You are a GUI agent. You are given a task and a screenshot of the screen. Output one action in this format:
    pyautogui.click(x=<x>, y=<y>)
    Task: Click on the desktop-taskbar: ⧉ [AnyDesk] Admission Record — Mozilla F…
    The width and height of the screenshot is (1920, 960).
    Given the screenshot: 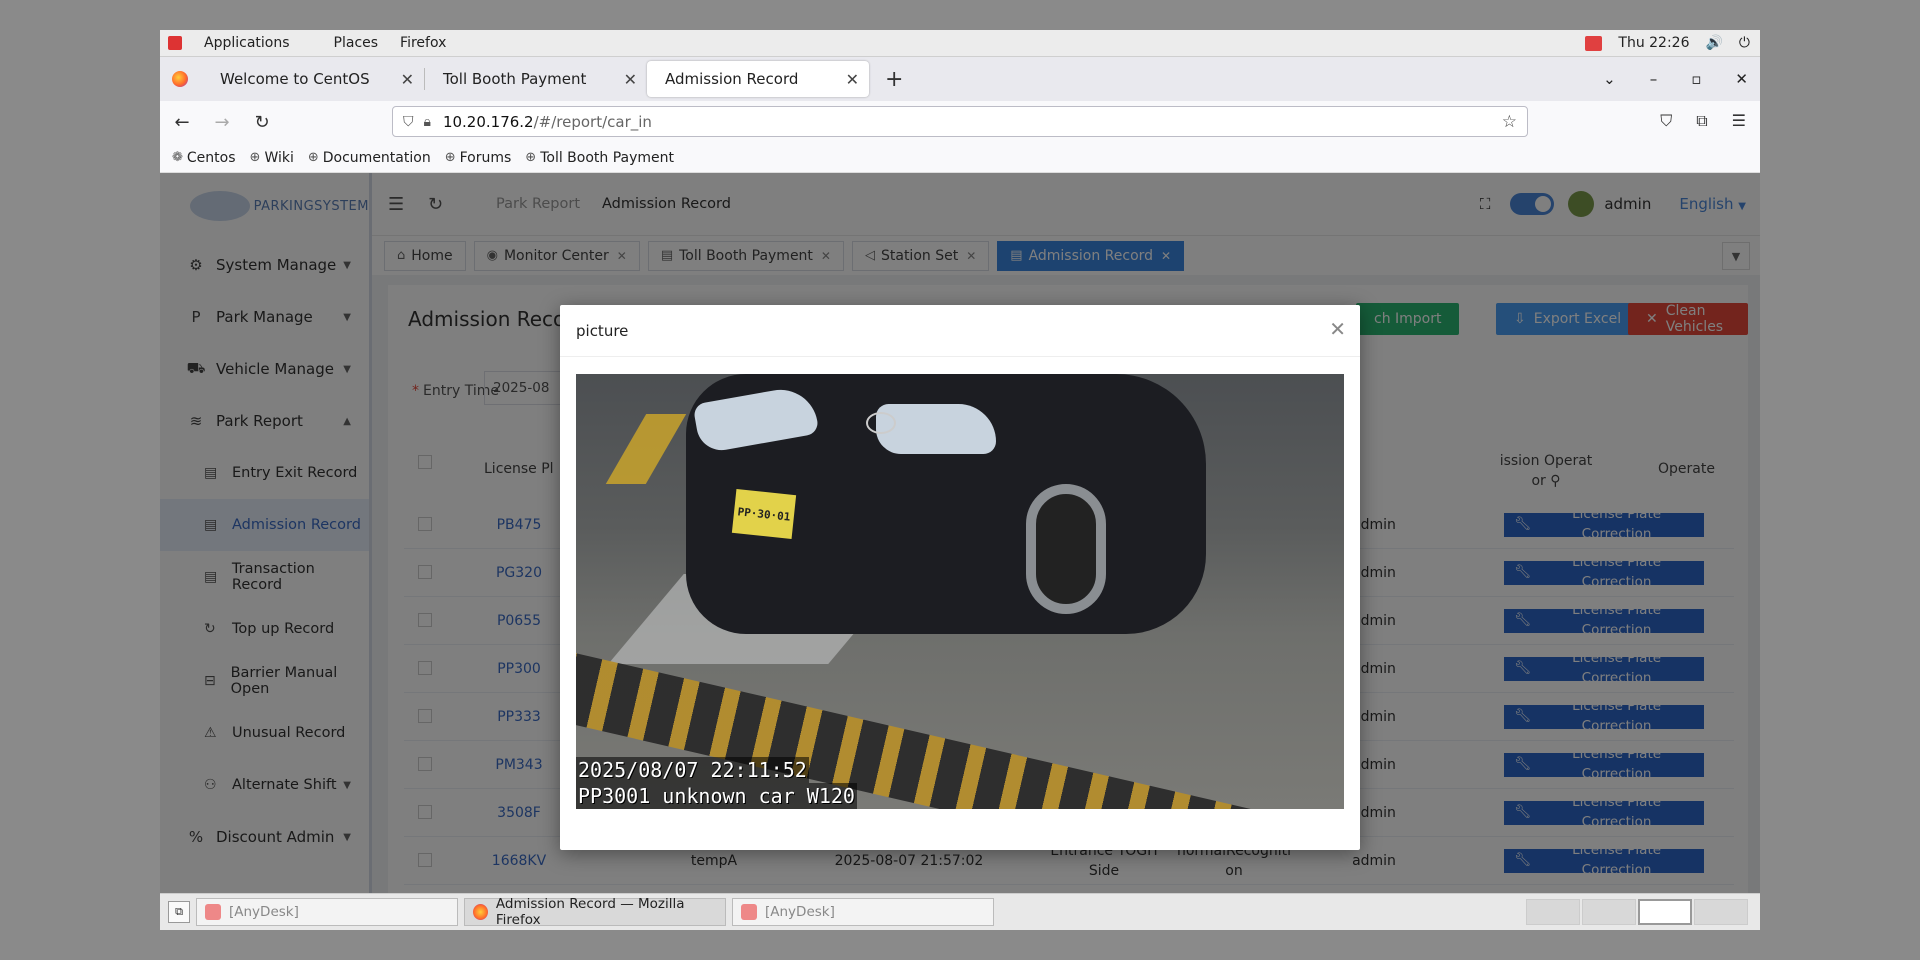 What is the action you would take?
    pyautogui.click(x=960, y=911)
    